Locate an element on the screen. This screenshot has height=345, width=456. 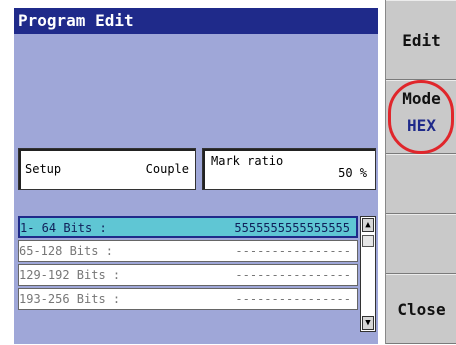
bit-row-129-192: 129-192 Bits : ---------------- is located at coordinates (188, 275).